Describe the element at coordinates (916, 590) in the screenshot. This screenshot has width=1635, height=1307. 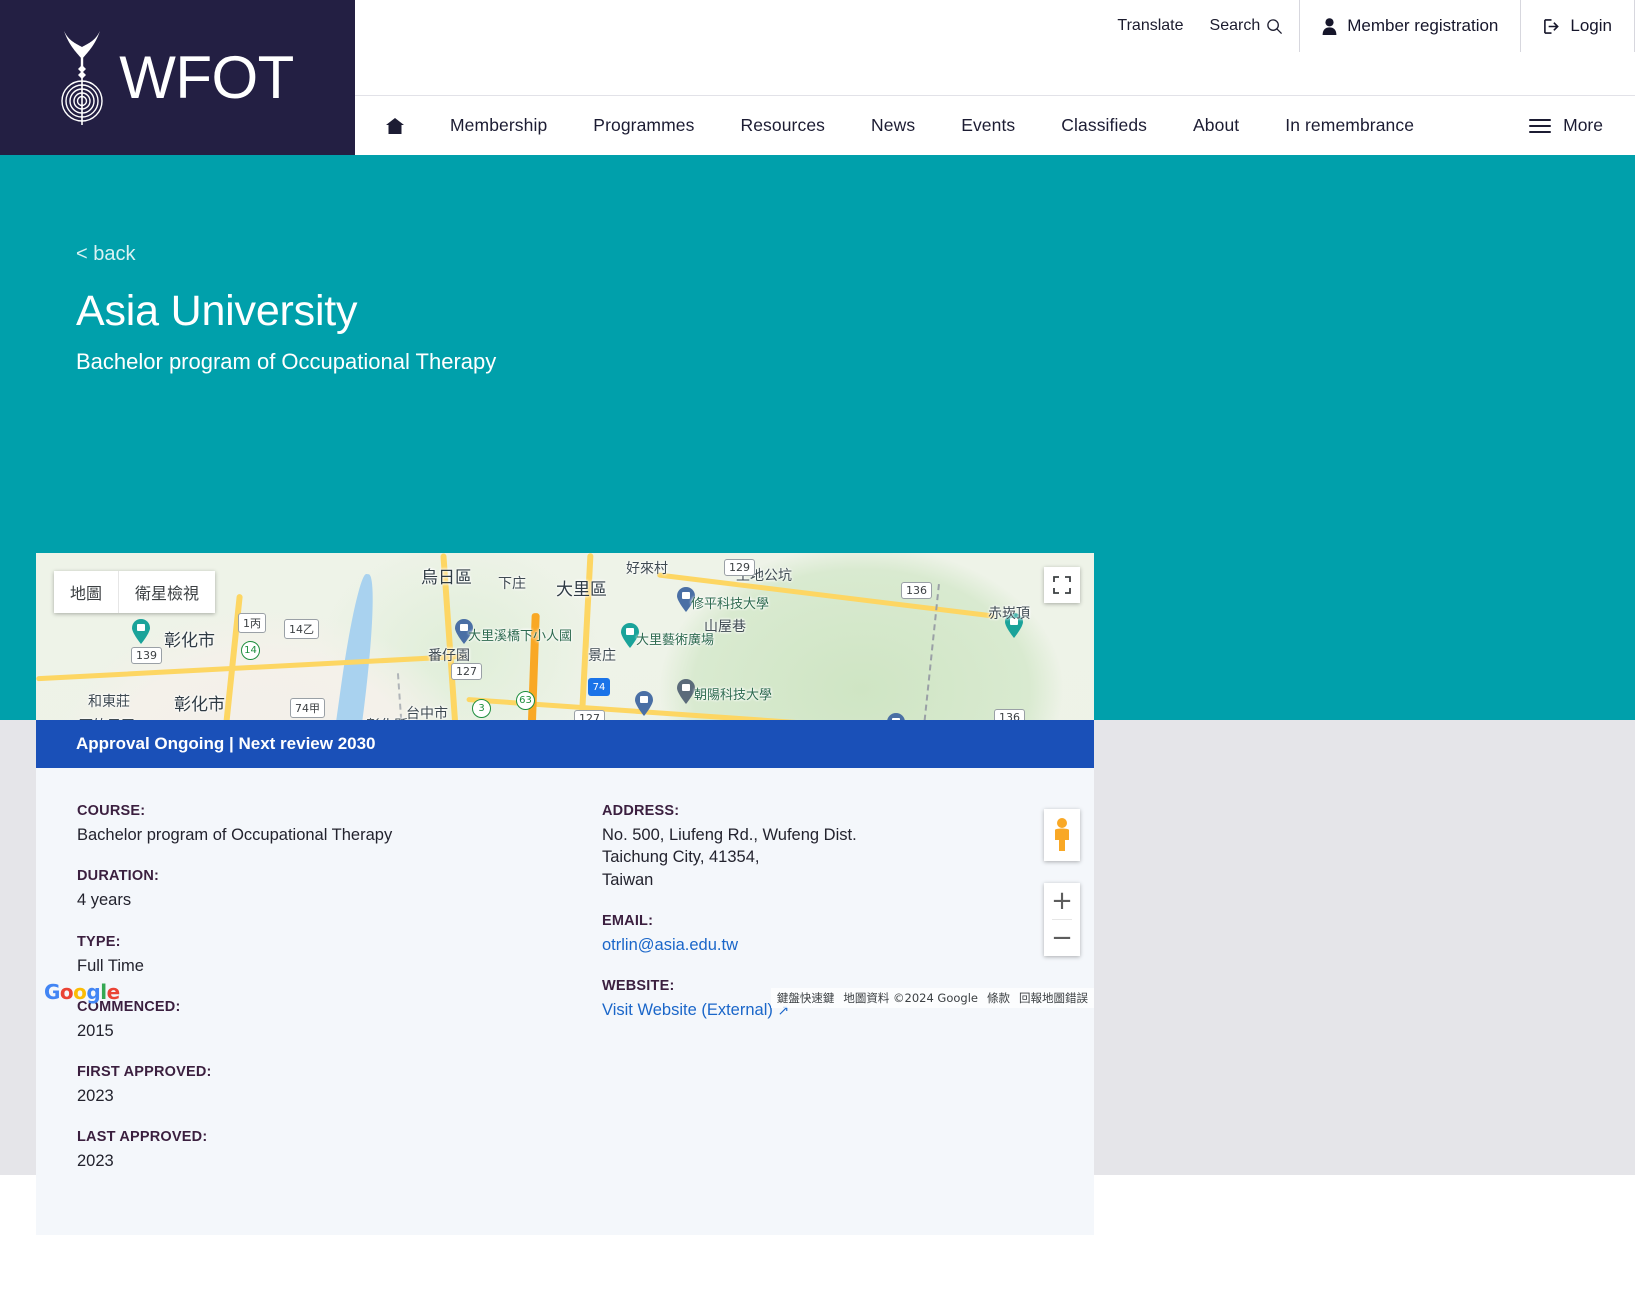
I see `map-road-shield: 136` at that location.